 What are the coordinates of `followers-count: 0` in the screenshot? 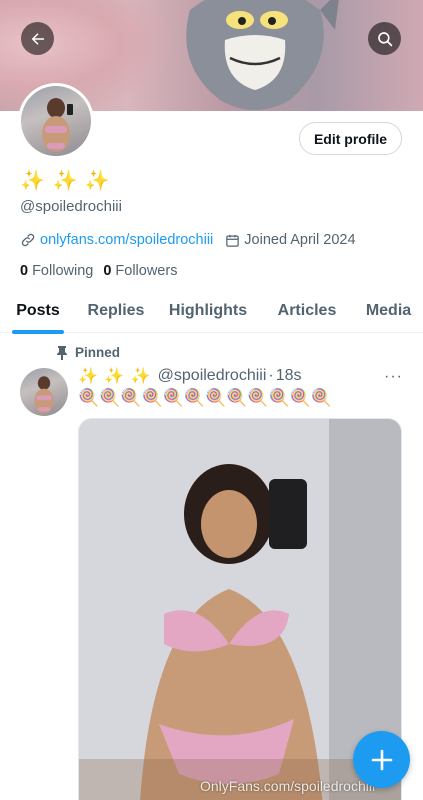 It's located at (107, 271).